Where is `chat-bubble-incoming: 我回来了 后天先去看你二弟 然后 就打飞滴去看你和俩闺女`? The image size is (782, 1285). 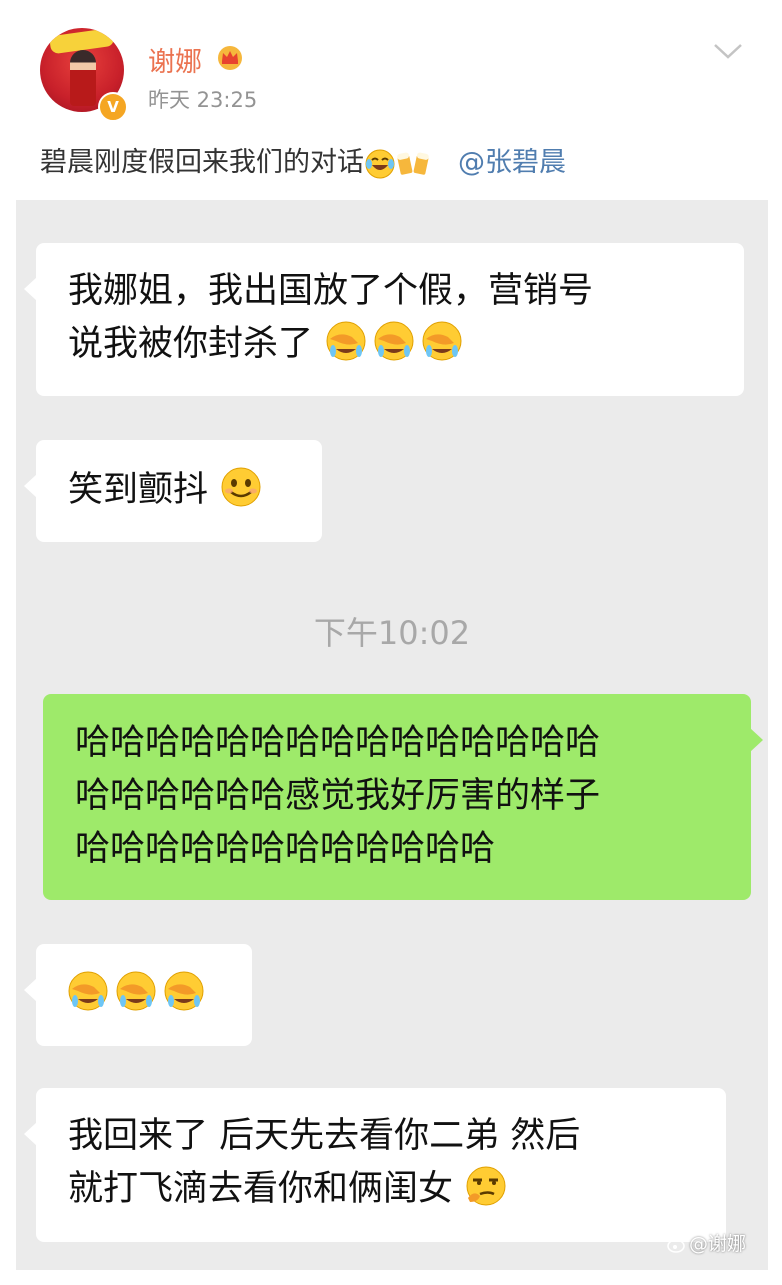 chat-bubble-incoming: 我回来了 后天先去看你二弟 然后 就打飞滴去看你和俩闺女 is located at coordinates (375, 1165).